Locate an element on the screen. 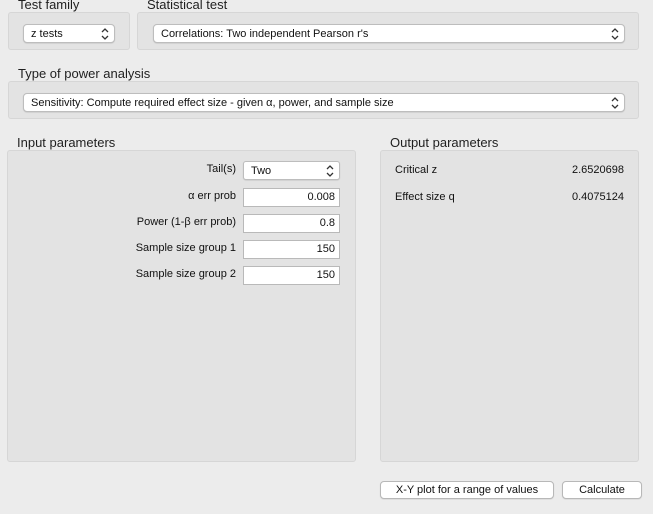  sample-size-group-1-label: Sample size group 1 is located at coordinates (185, 248).